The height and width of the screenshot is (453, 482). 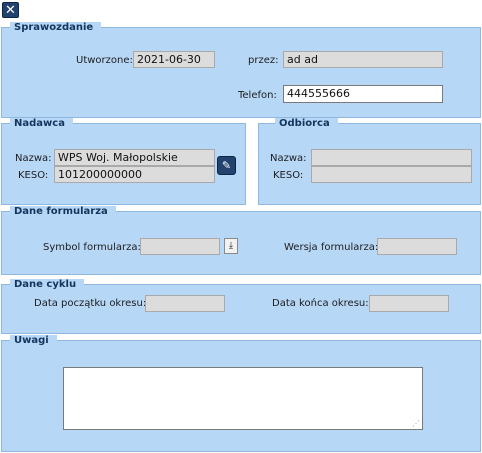 I want to click on odbiorca-panel: Odbiorca Nazwa: KESO:, so click(x=369, y=161).